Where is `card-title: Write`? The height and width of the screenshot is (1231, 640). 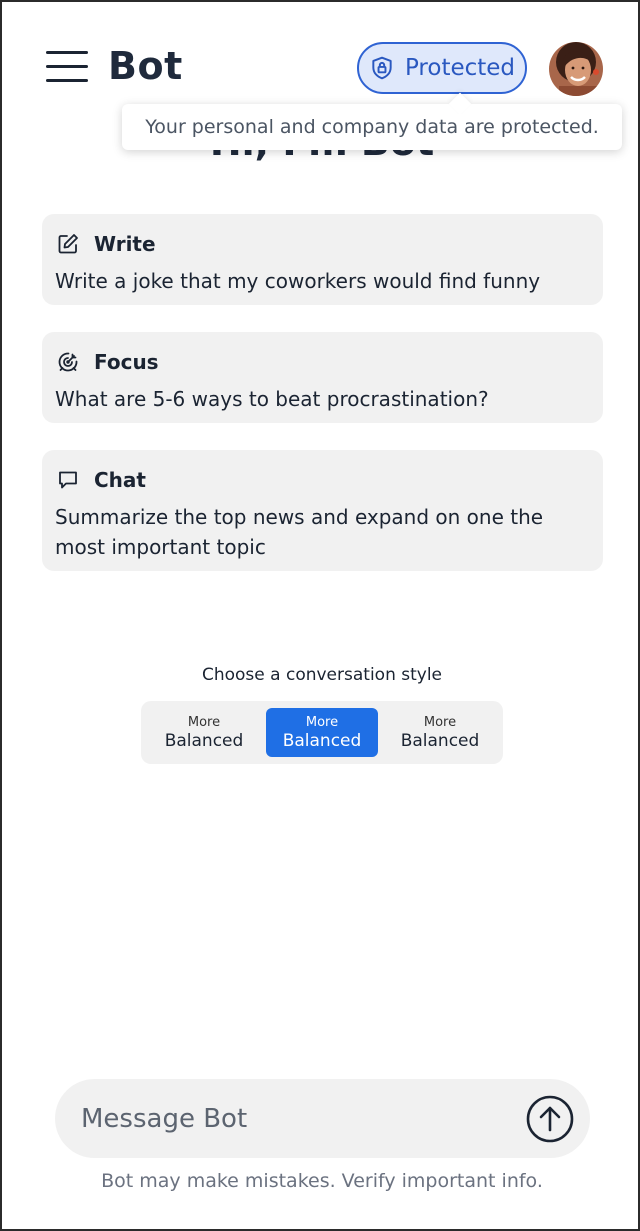
card-title: Write is located at coordinates (125, 244).